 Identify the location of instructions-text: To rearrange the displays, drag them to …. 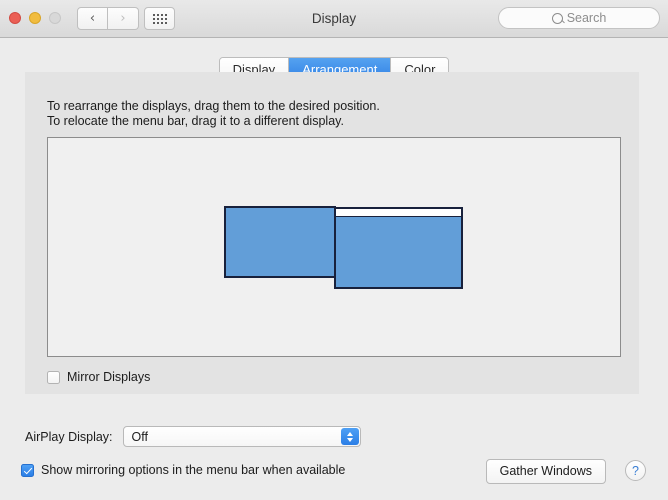
(213, 114).